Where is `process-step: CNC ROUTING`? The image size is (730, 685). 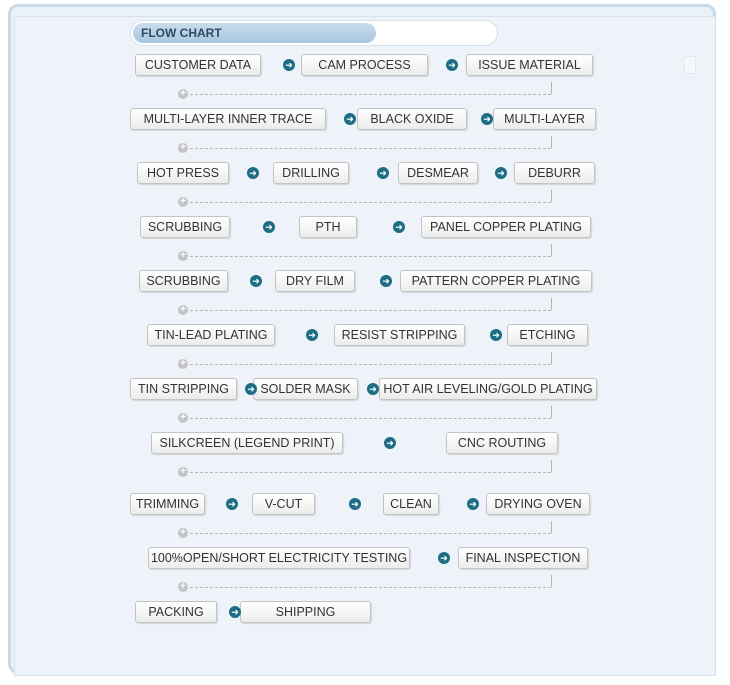 process-step: CNC ROUTING is located at coordinates (502, 443).